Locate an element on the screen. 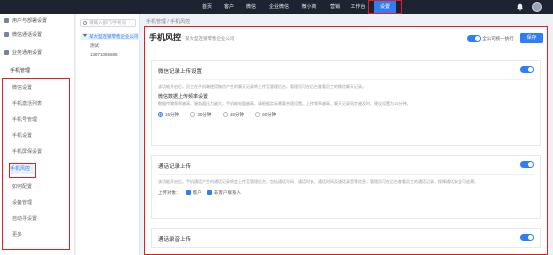  sidebar-item-activation-list: 手机激活列表 is located at coordinates (39, 104).